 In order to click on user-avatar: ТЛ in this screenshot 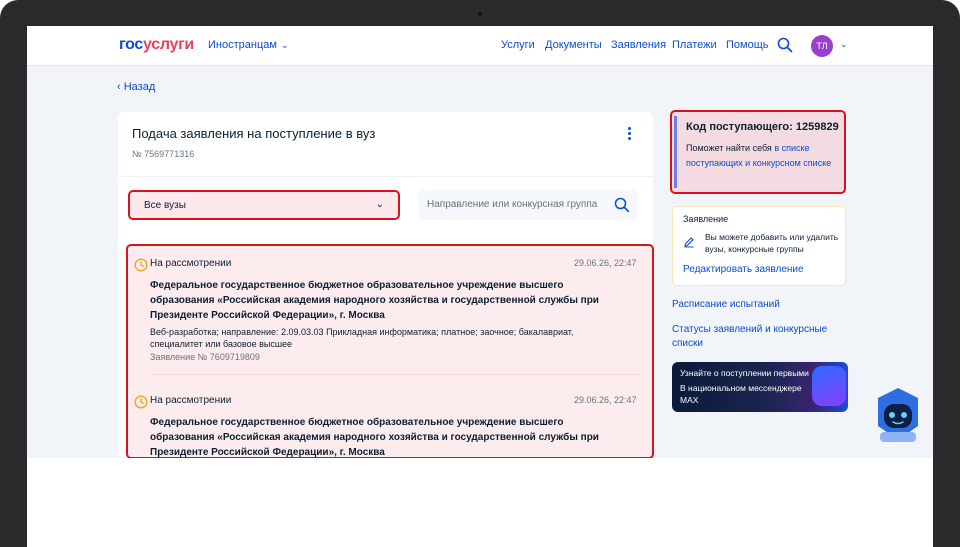, I will do `click(822, 46)`.